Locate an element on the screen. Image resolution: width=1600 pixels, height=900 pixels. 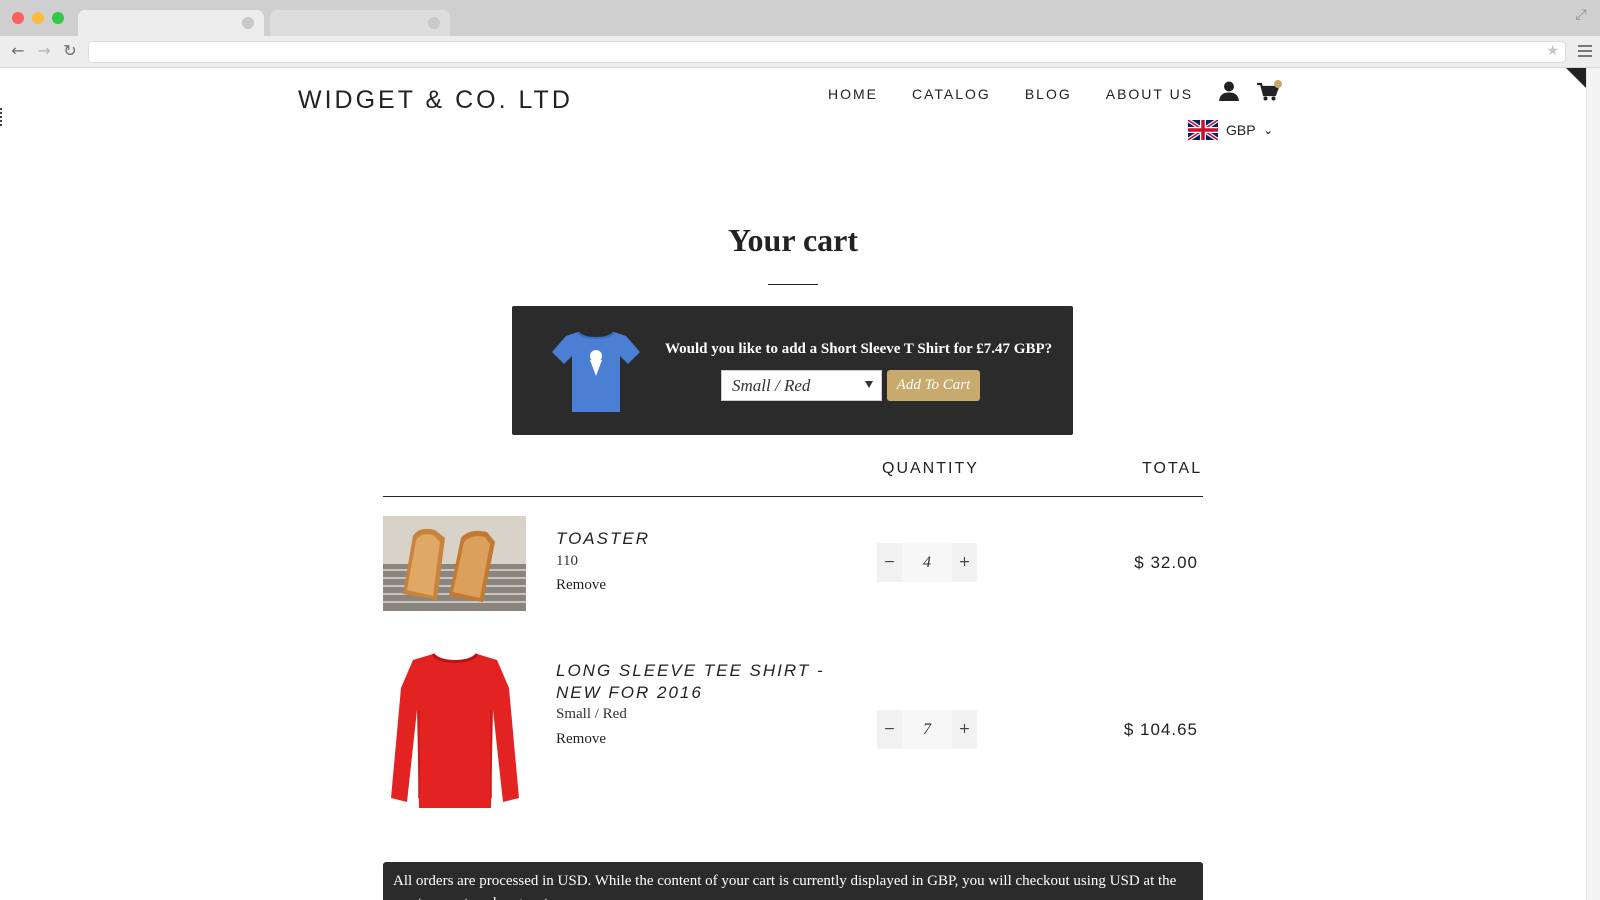
nav-blog: BLOG is located at coordinates (1048, 94).